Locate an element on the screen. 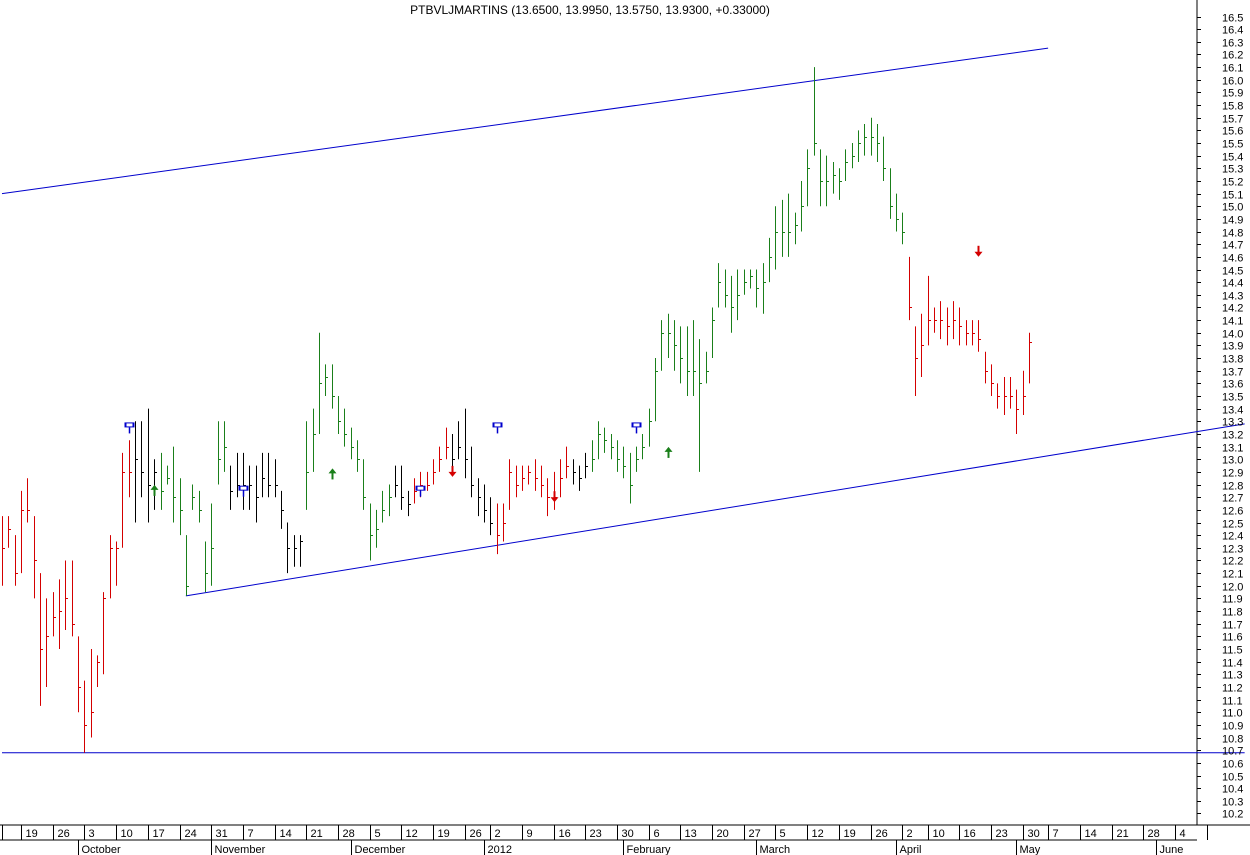 Image resolution: width=1250 pixels, height=855 pixels. x-month-label: October is located at coordinates (101, 849).